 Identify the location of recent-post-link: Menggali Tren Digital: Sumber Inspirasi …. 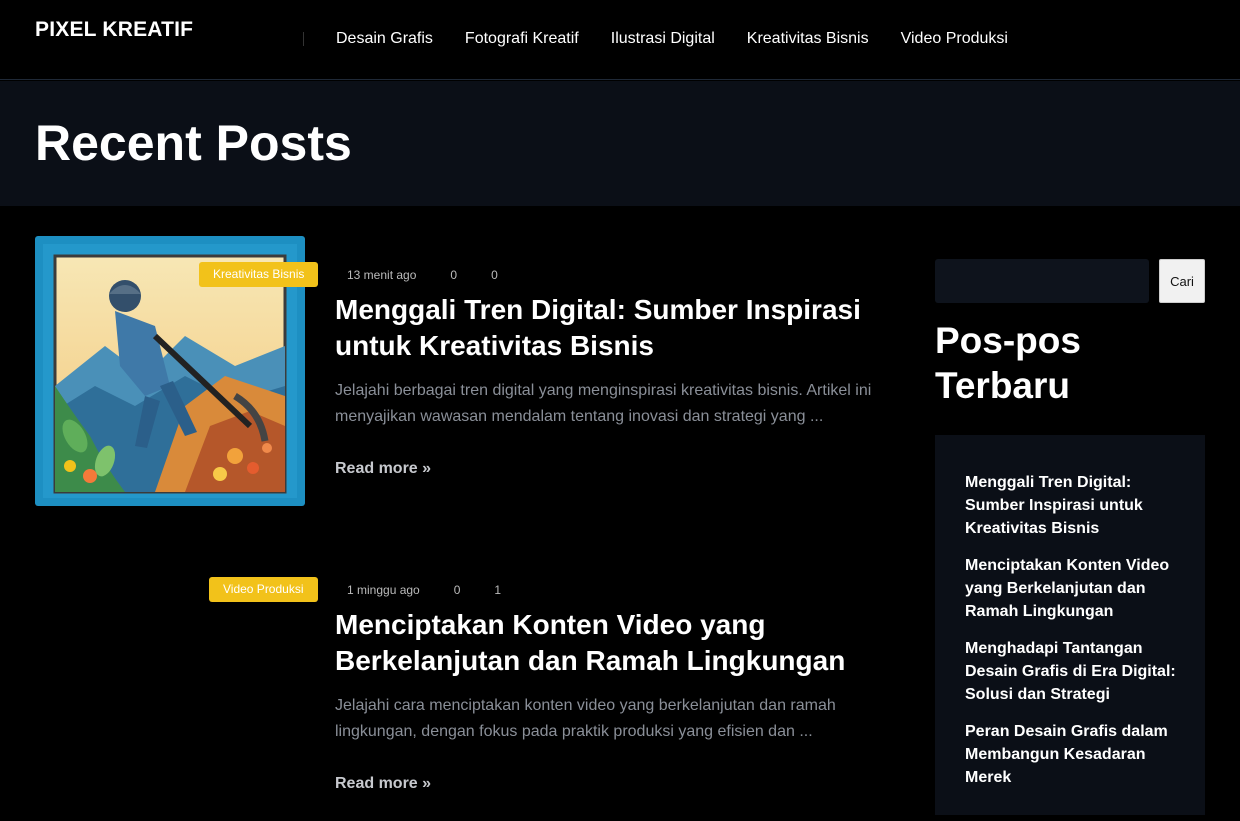
(1072, 505).